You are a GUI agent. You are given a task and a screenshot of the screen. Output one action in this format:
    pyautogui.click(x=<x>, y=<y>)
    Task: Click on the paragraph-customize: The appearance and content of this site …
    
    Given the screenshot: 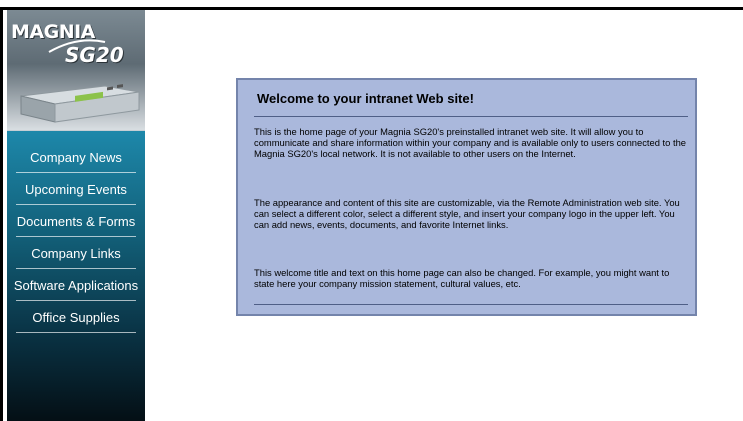 What is the action you would take?
    pyautogui.click(x=467, y=213)
    